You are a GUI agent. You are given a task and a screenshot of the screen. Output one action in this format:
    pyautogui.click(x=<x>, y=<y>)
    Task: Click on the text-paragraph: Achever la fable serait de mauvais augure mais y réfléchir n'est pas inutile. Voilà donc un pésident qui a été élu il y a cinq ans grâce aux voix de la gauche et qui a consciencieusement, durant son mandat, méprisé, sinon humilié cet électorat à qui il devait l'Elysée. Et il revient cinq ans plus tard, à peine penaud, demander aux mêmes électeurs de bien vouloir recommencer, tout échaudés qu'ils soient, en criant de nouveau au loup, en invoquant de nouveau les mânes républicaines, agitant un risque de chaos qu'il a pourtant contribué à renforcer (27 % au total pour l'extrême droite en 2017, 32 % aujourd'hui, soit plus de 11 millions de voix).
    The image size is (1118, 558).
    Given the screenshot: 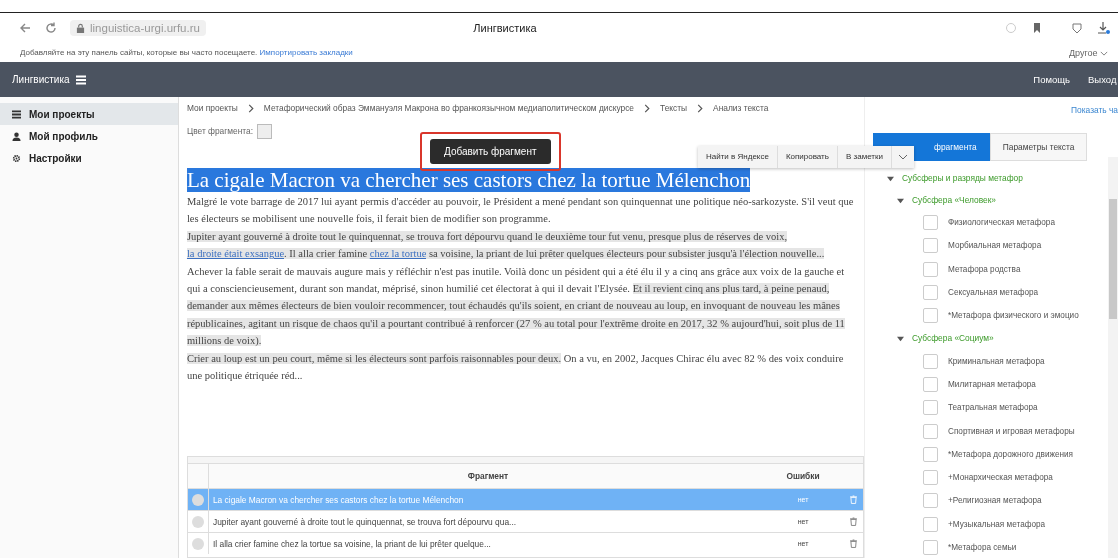 What is the action you would take?
    pyautogui.click(x=516, y=306)
    